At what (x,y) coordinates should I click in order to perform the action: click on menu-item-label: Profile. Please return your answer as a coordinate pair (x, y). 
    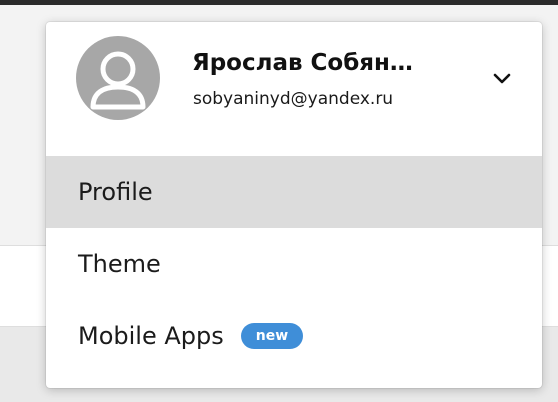
    Looking at the image, I should click on (115, 192).